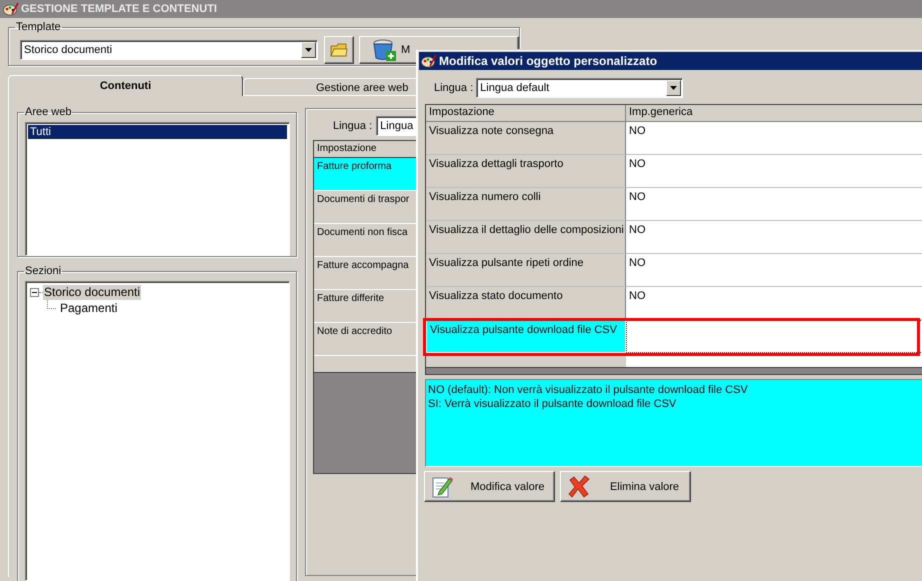 The height and width of the screenshot is (581, 922). I want to click on window-title: GESTIONE TEMPLATE E CONTENUTI, so click(119, 9).